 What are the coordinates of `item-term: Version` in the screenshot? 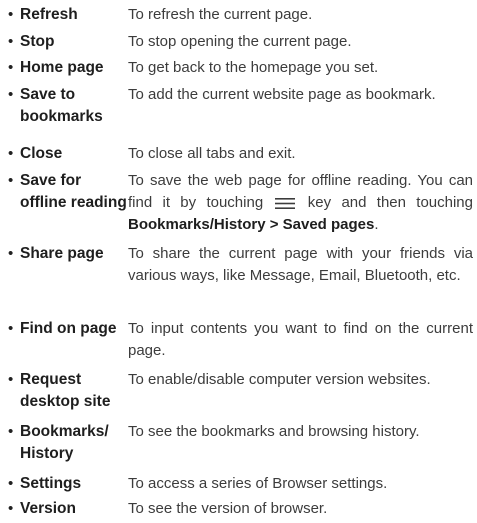 It's located at (48, 508).